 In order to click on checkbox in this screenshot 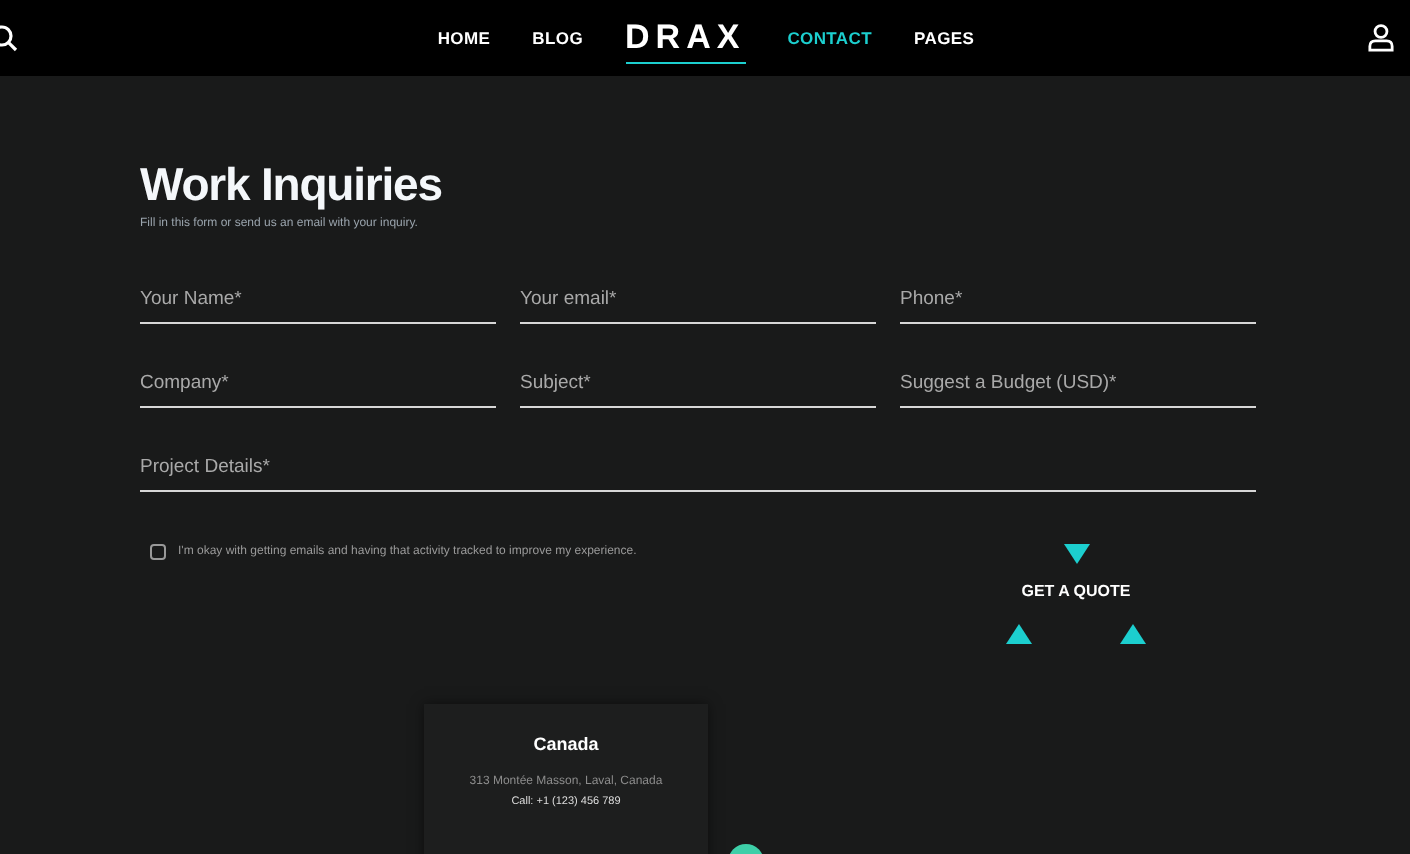, I will do `click(158, 552)`.